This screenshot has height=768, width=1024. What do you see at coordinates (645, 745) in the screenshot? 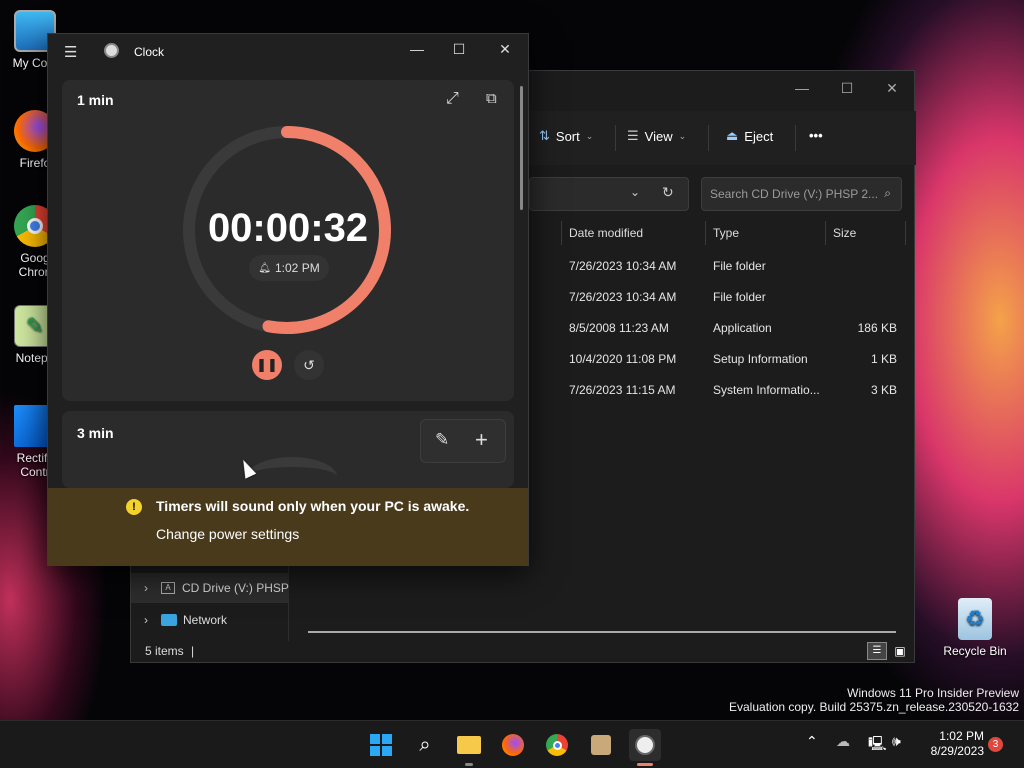
I see `clock-taskbar-button` at bounding box center [645, 745].